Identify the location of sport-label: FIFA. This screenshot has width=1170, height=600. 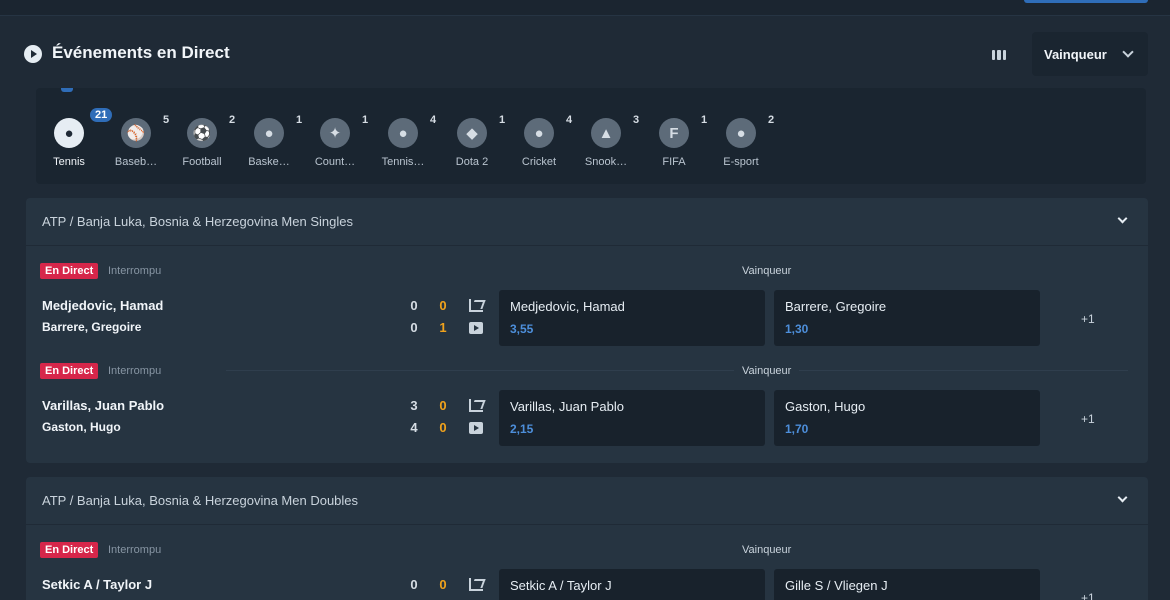
(674, 162).